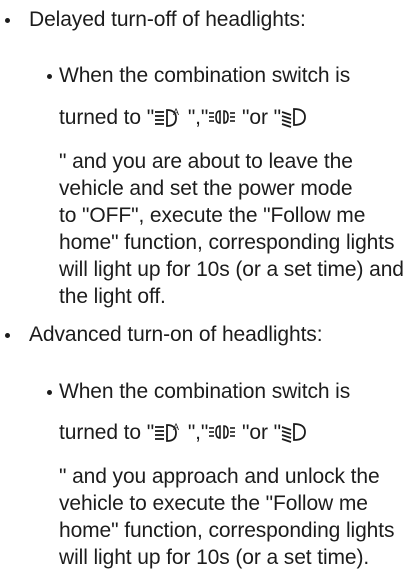 This screenshot has width=419, height=571. What do you see at coordinates (219, 476) in the screenshot?
I see `body-line: " and you approach and unlock the` at bounding box center [219, 476].